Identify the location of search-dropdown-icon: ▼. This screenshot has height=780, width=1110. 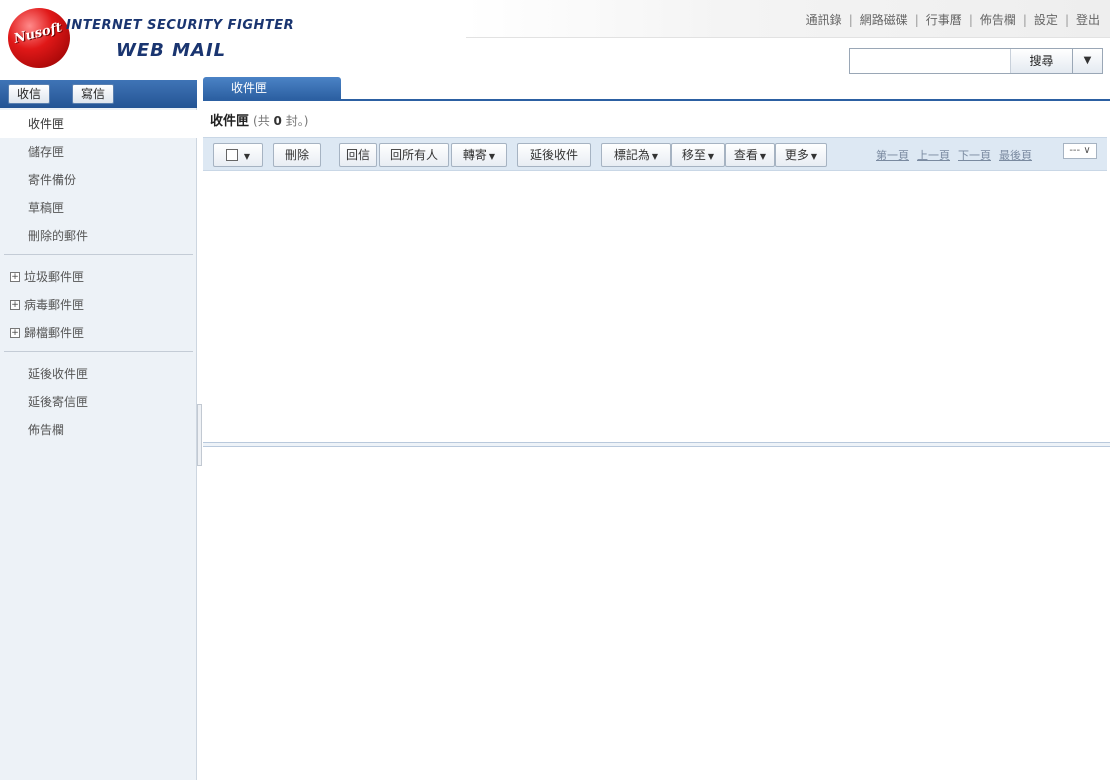
(1087, 61).